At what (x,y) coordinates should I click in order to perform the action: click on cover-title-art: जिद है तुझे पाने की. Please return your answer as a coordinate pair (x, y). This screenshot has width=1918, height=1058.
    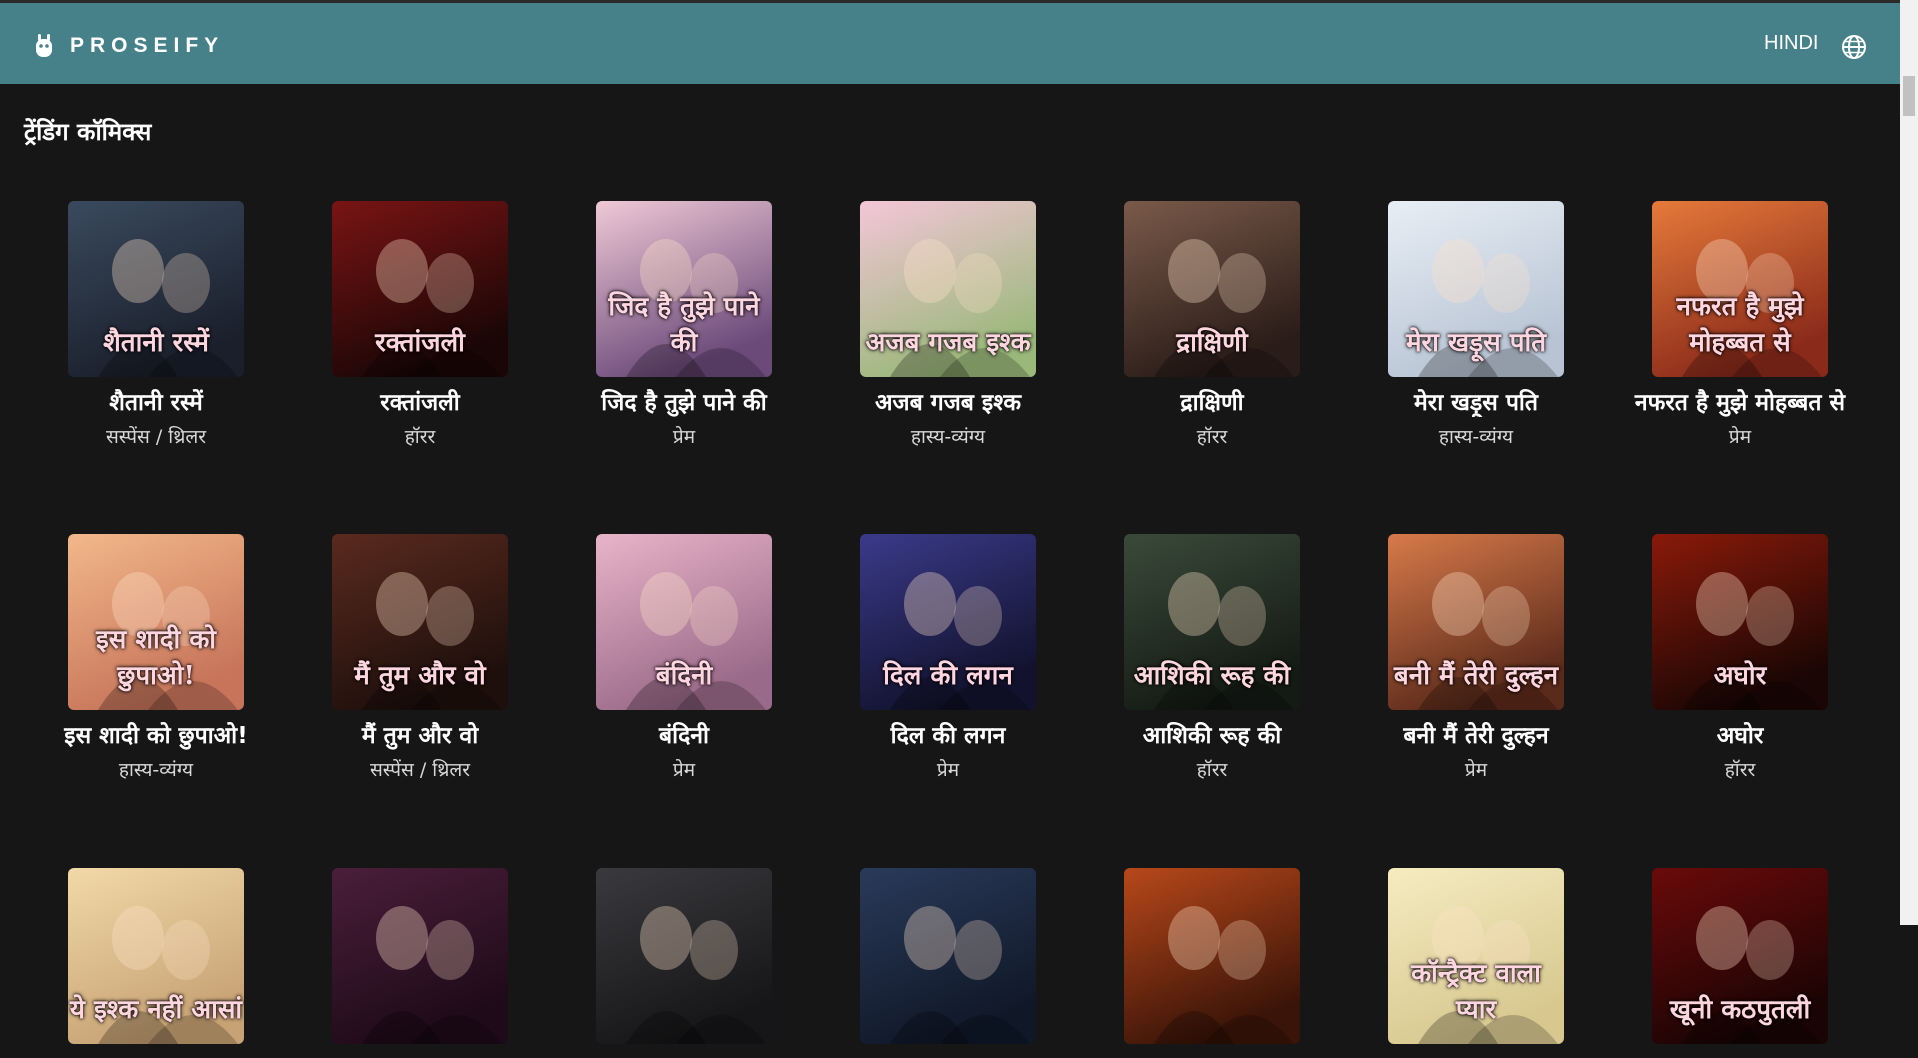
    Looking at the image, I should click on (684, 325).